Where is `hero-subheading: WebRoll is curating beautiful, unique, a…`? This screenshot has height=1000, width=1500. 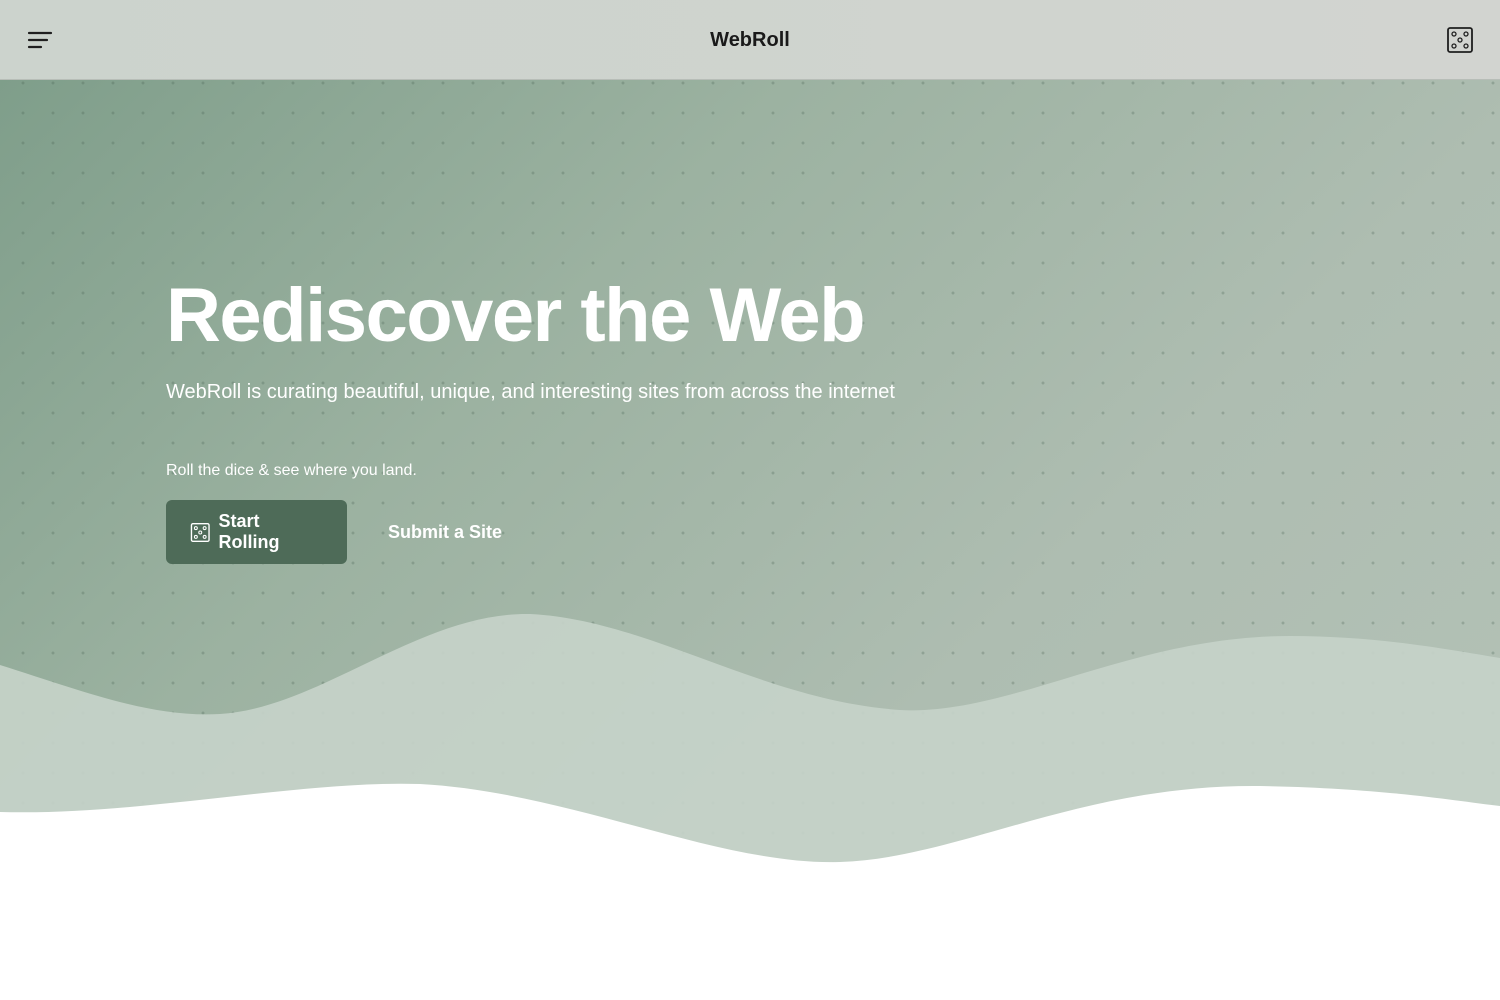
hero-subheading: WebRoll is curating beautiful, unique, a… is located at coordinates (530, 392).